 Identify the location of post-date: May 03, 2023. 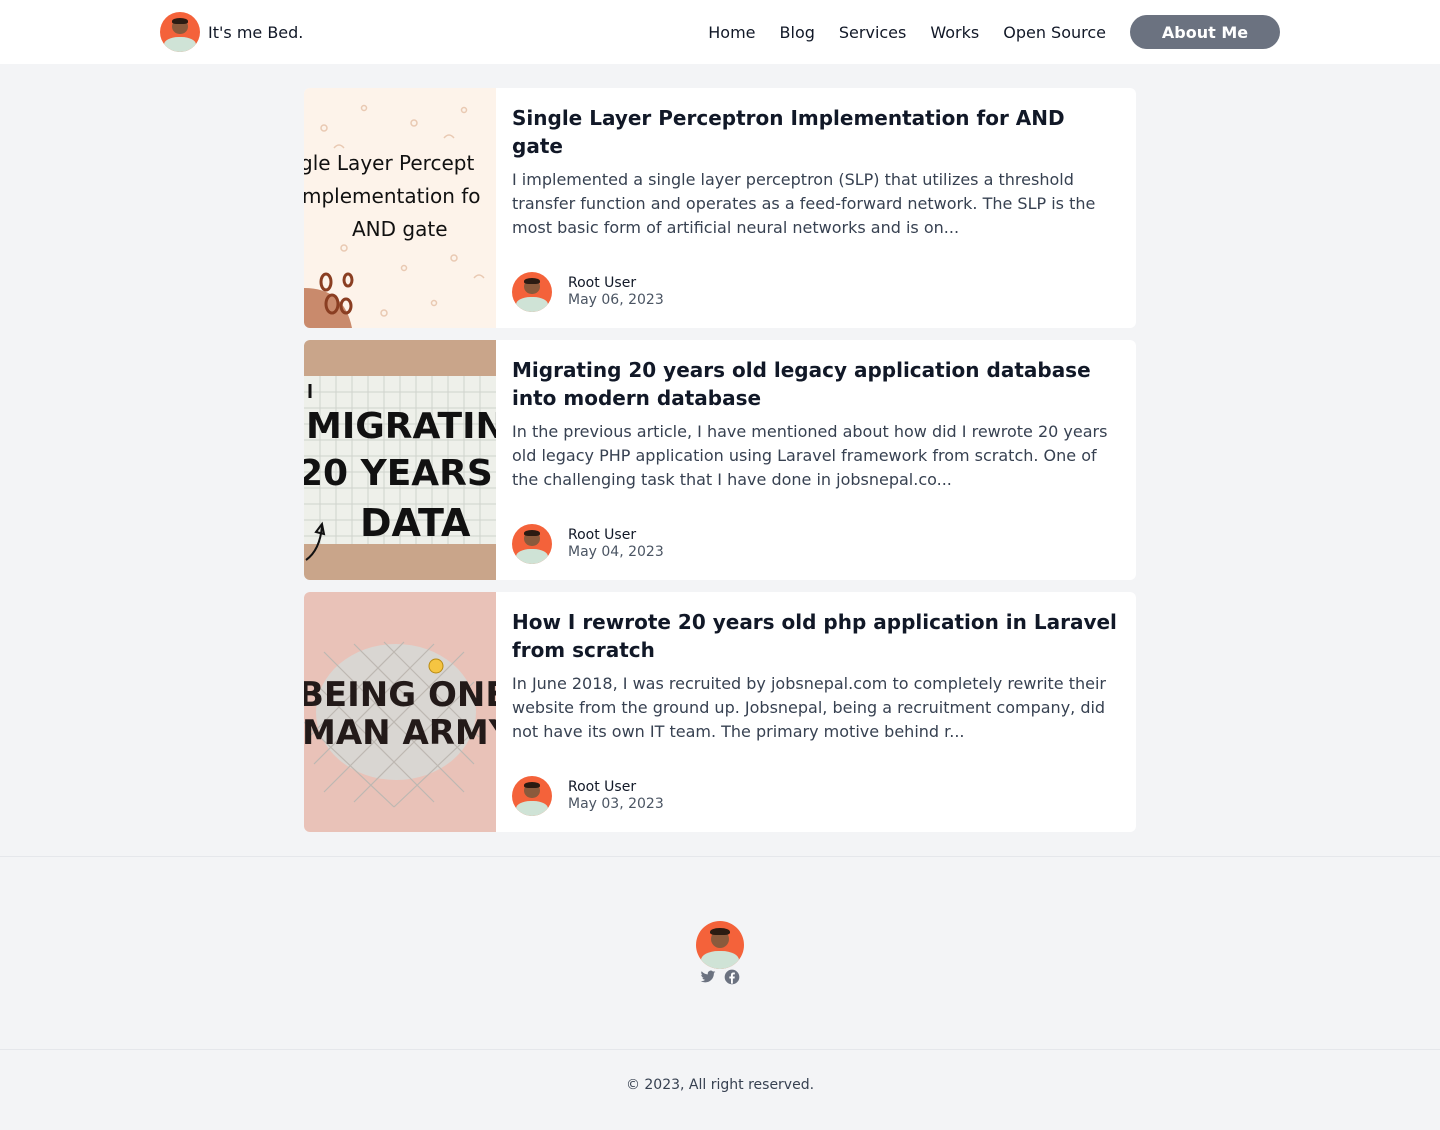
(616, 804).